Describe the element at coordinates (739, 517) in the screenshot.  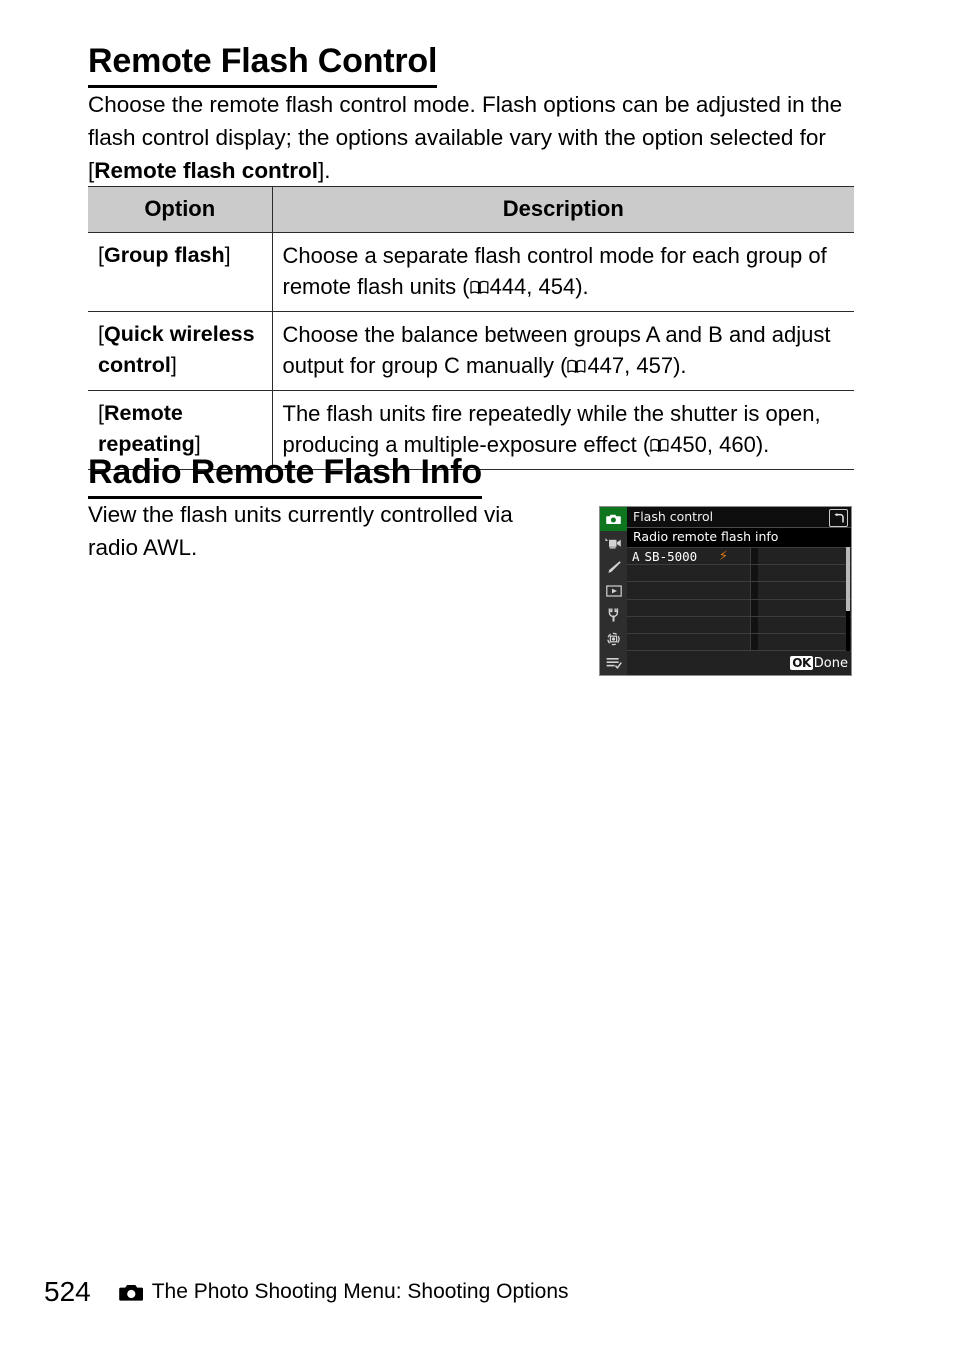
I see `camera-menu-titlebar: Flash control` at that location.